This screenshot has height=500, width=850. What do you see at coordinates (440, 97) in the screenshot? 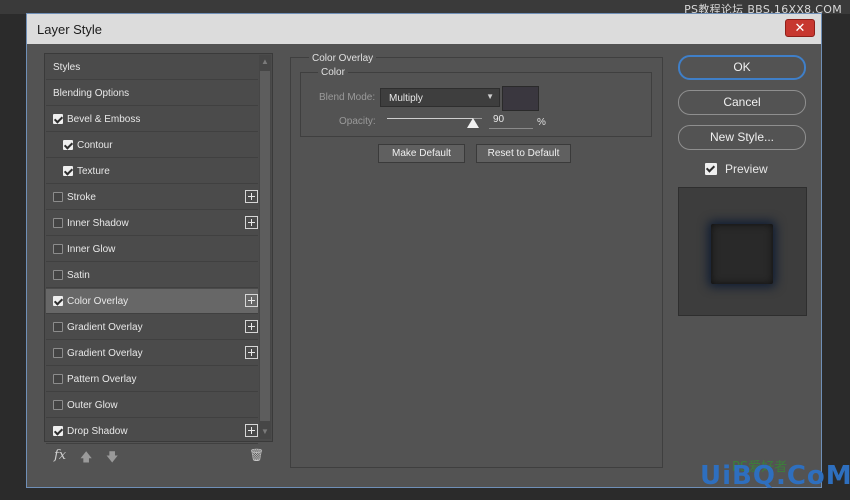
I see `blend-mode-select: Multiply ▼` at bounding box center [440, 97].